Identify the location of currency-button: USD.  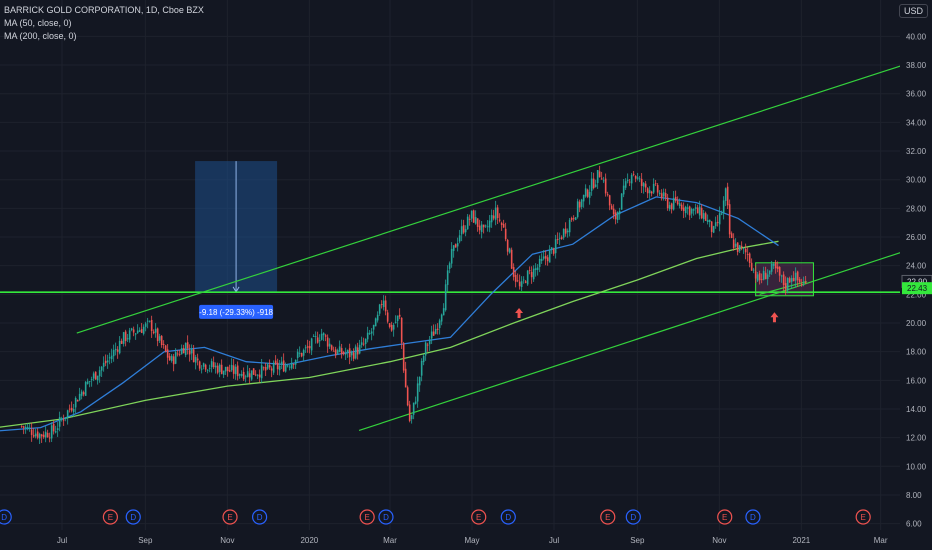
(913, 11).